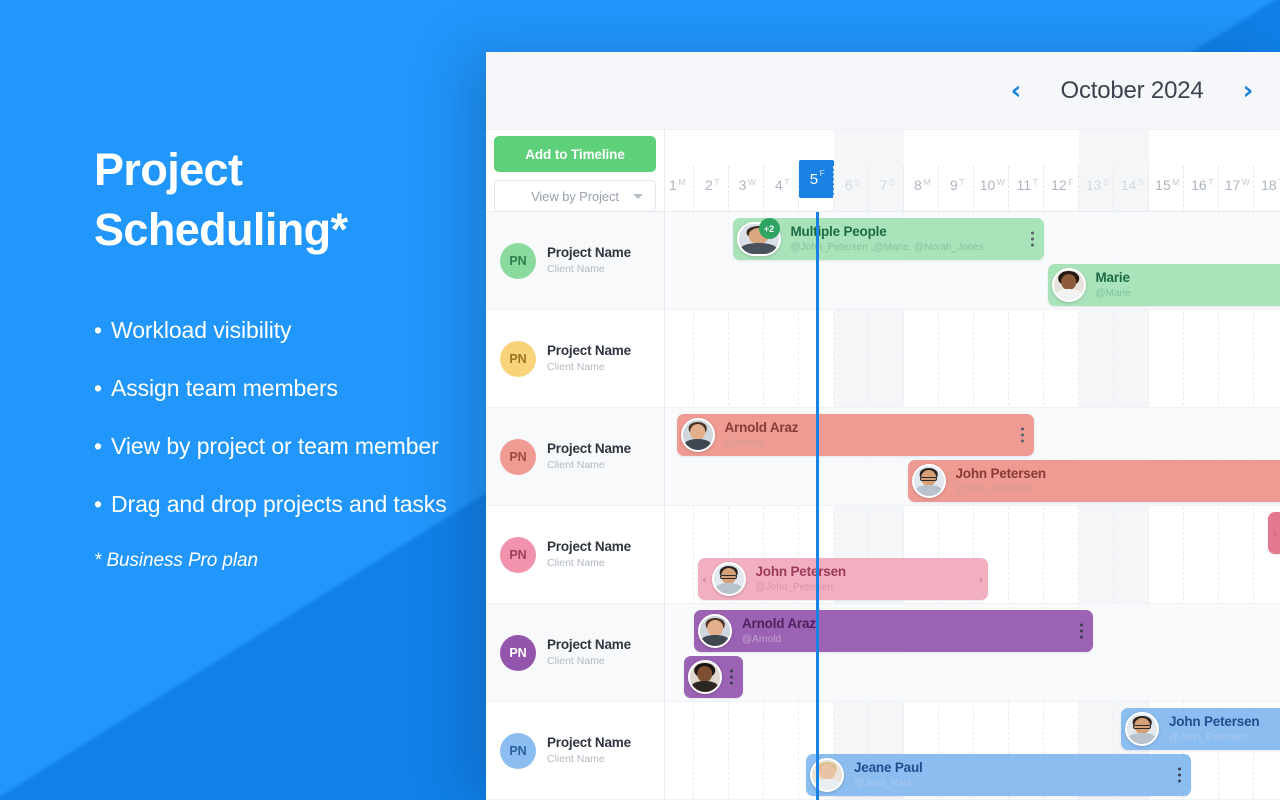 The height and width of the screenshot is (800, 1280). What do you see at coordinates (711, 170) in the screenshot?
I see `ruler-day: 2T` at bounding box center [711, 170].